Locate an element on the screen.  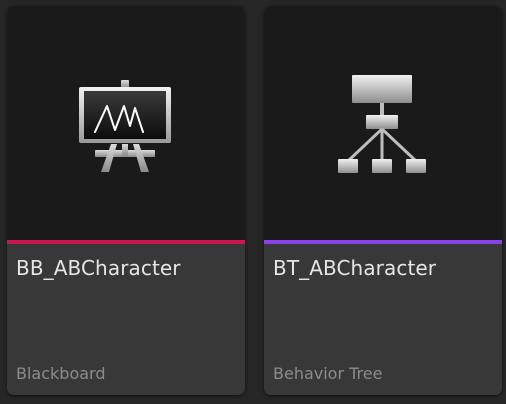
asset-type-label: Behavior Tree is located at coordinates (328, 373).